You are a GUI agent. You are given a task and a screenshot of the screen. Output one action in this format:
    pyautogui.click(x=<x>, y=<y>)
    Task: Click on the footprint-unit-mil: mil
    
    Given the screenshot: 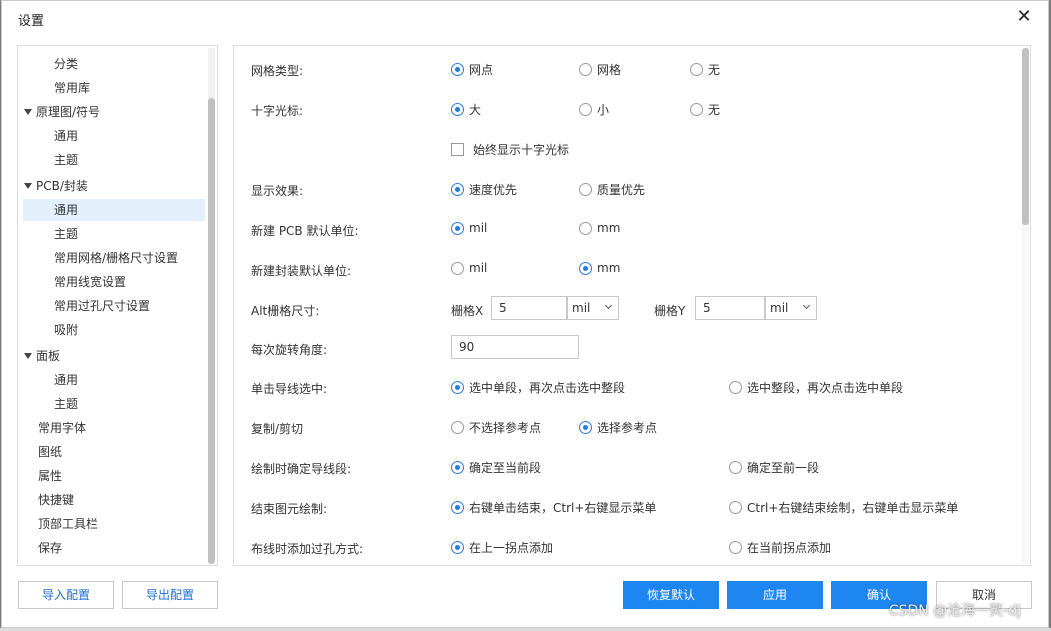 What is the action you would take?
    pyautogui.click(x=469, y=268)
    